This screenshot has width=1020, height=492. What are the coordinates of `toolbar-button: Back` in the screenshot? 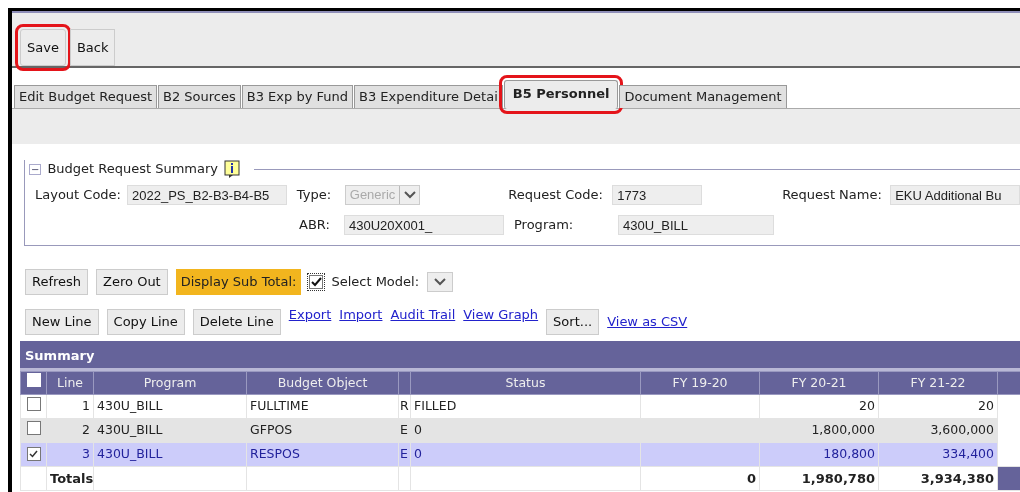 It's located at (92, 47).